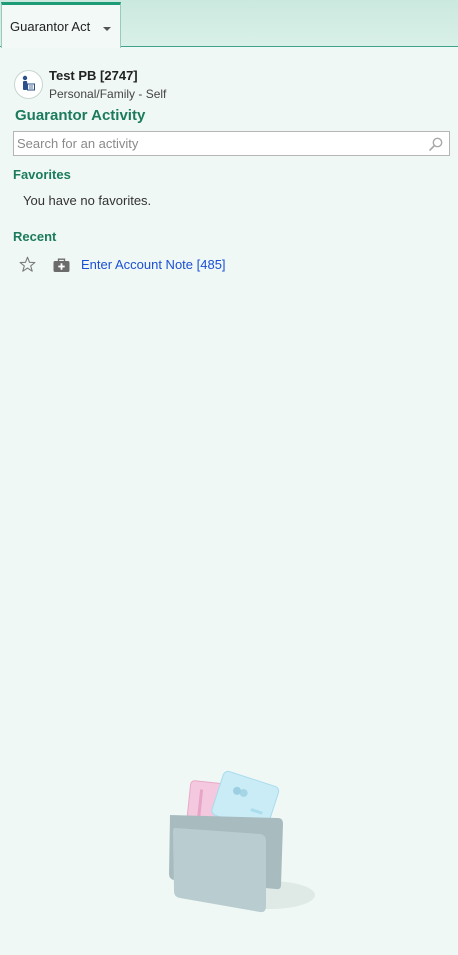 The width and height of the screenshot is (458, 955). What do you see at coordinates (42, 174) in the screenshot?
I see `favorites-heading: Favorites` at bounding box center [42, 174].